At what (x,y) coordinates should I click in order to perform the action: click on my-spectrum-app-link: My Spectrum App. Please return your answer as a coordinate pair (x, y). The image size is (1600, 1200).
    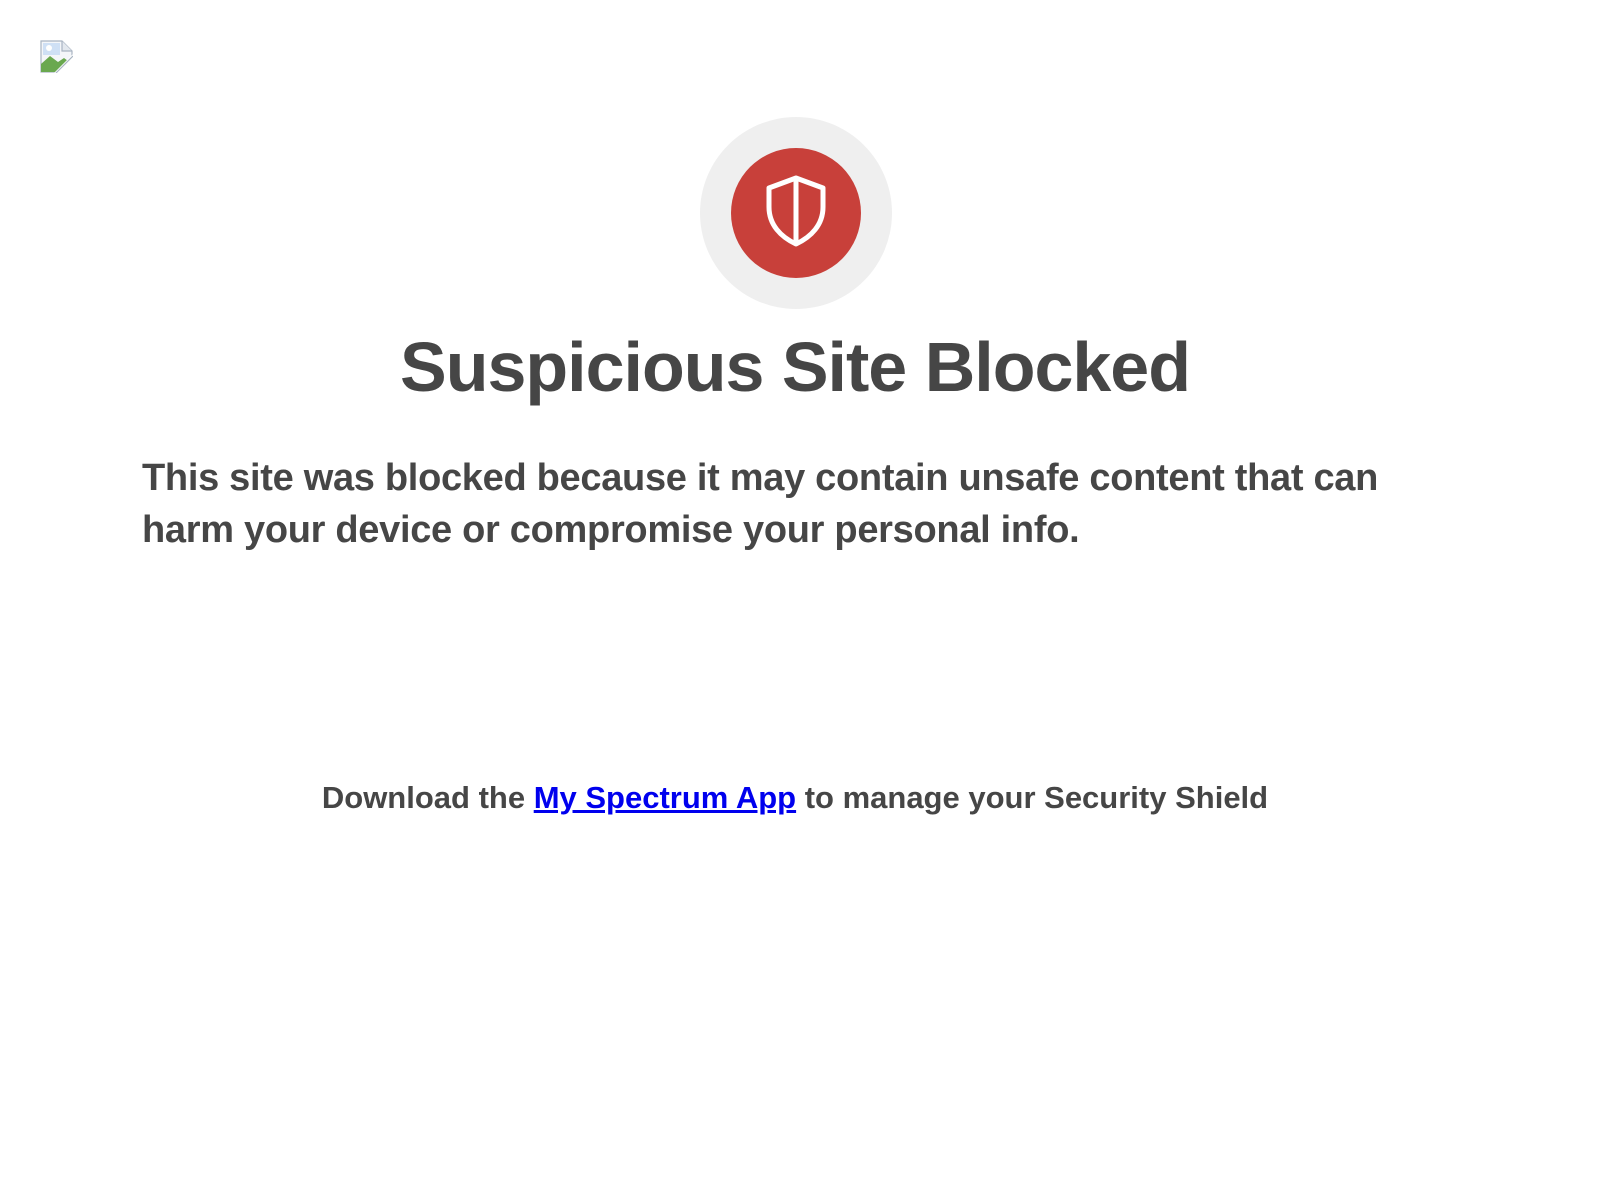
    Looking at the image, I should click on (665, 797).